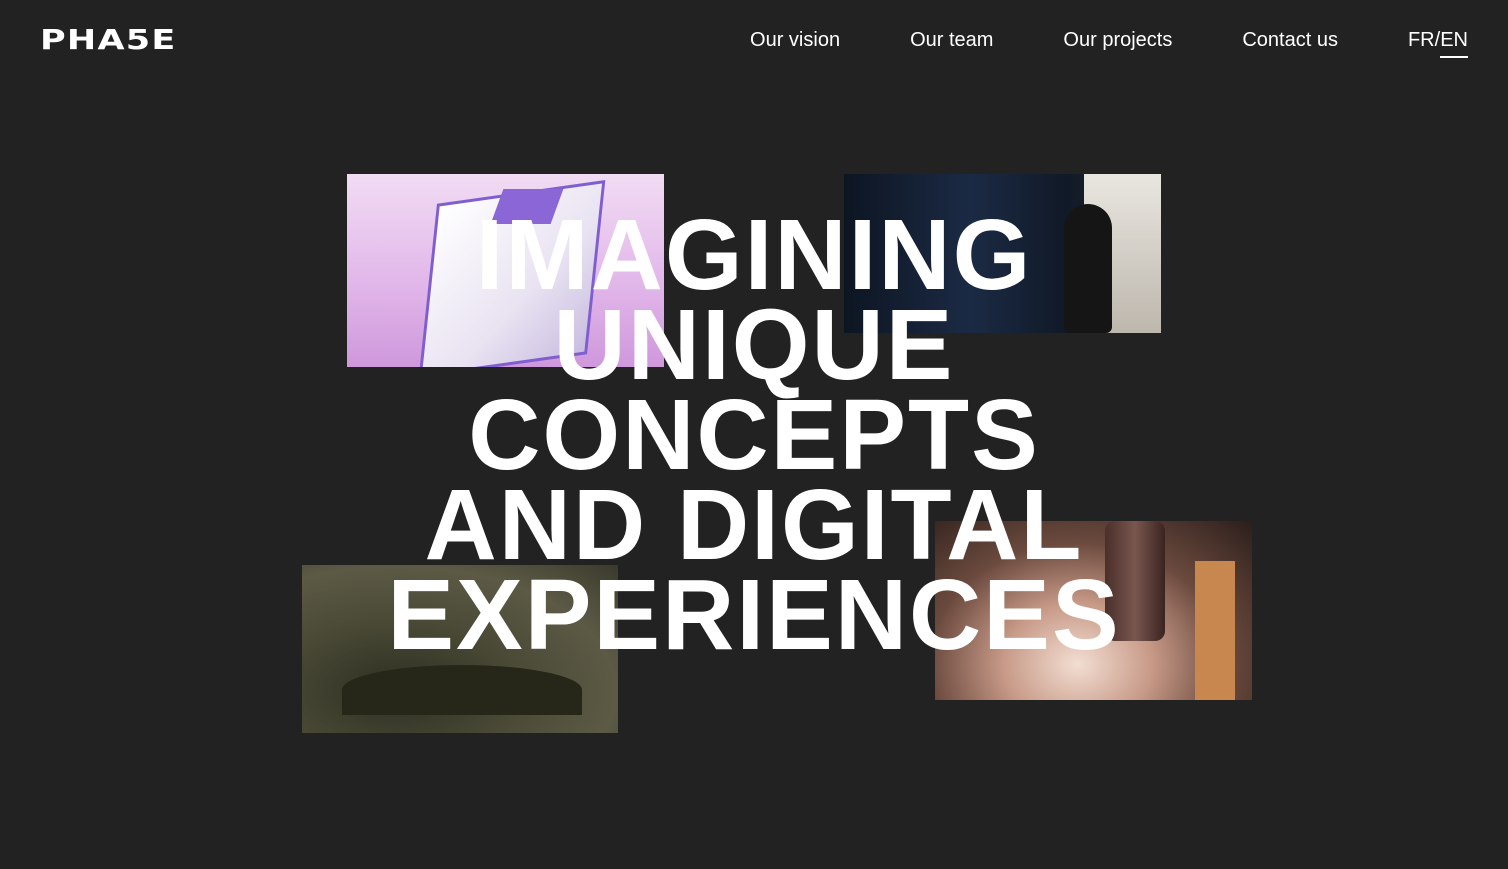 This screenshot has height=869, width=1508. I want to click on lang-fr: FR, so click(1421, 40).